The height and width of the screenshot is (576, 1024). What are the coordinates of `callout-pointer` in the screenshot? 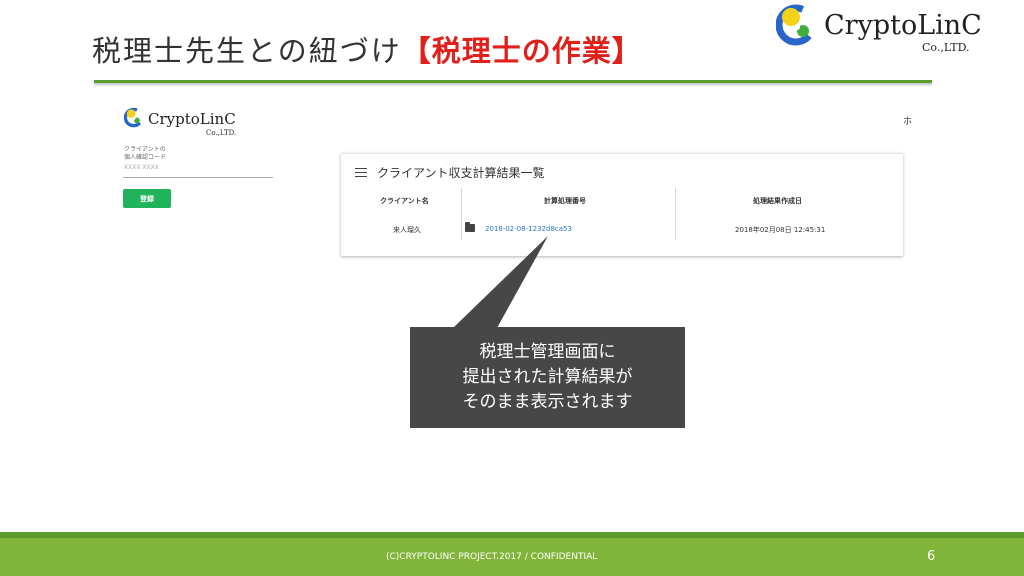 It's located at (500, 282).